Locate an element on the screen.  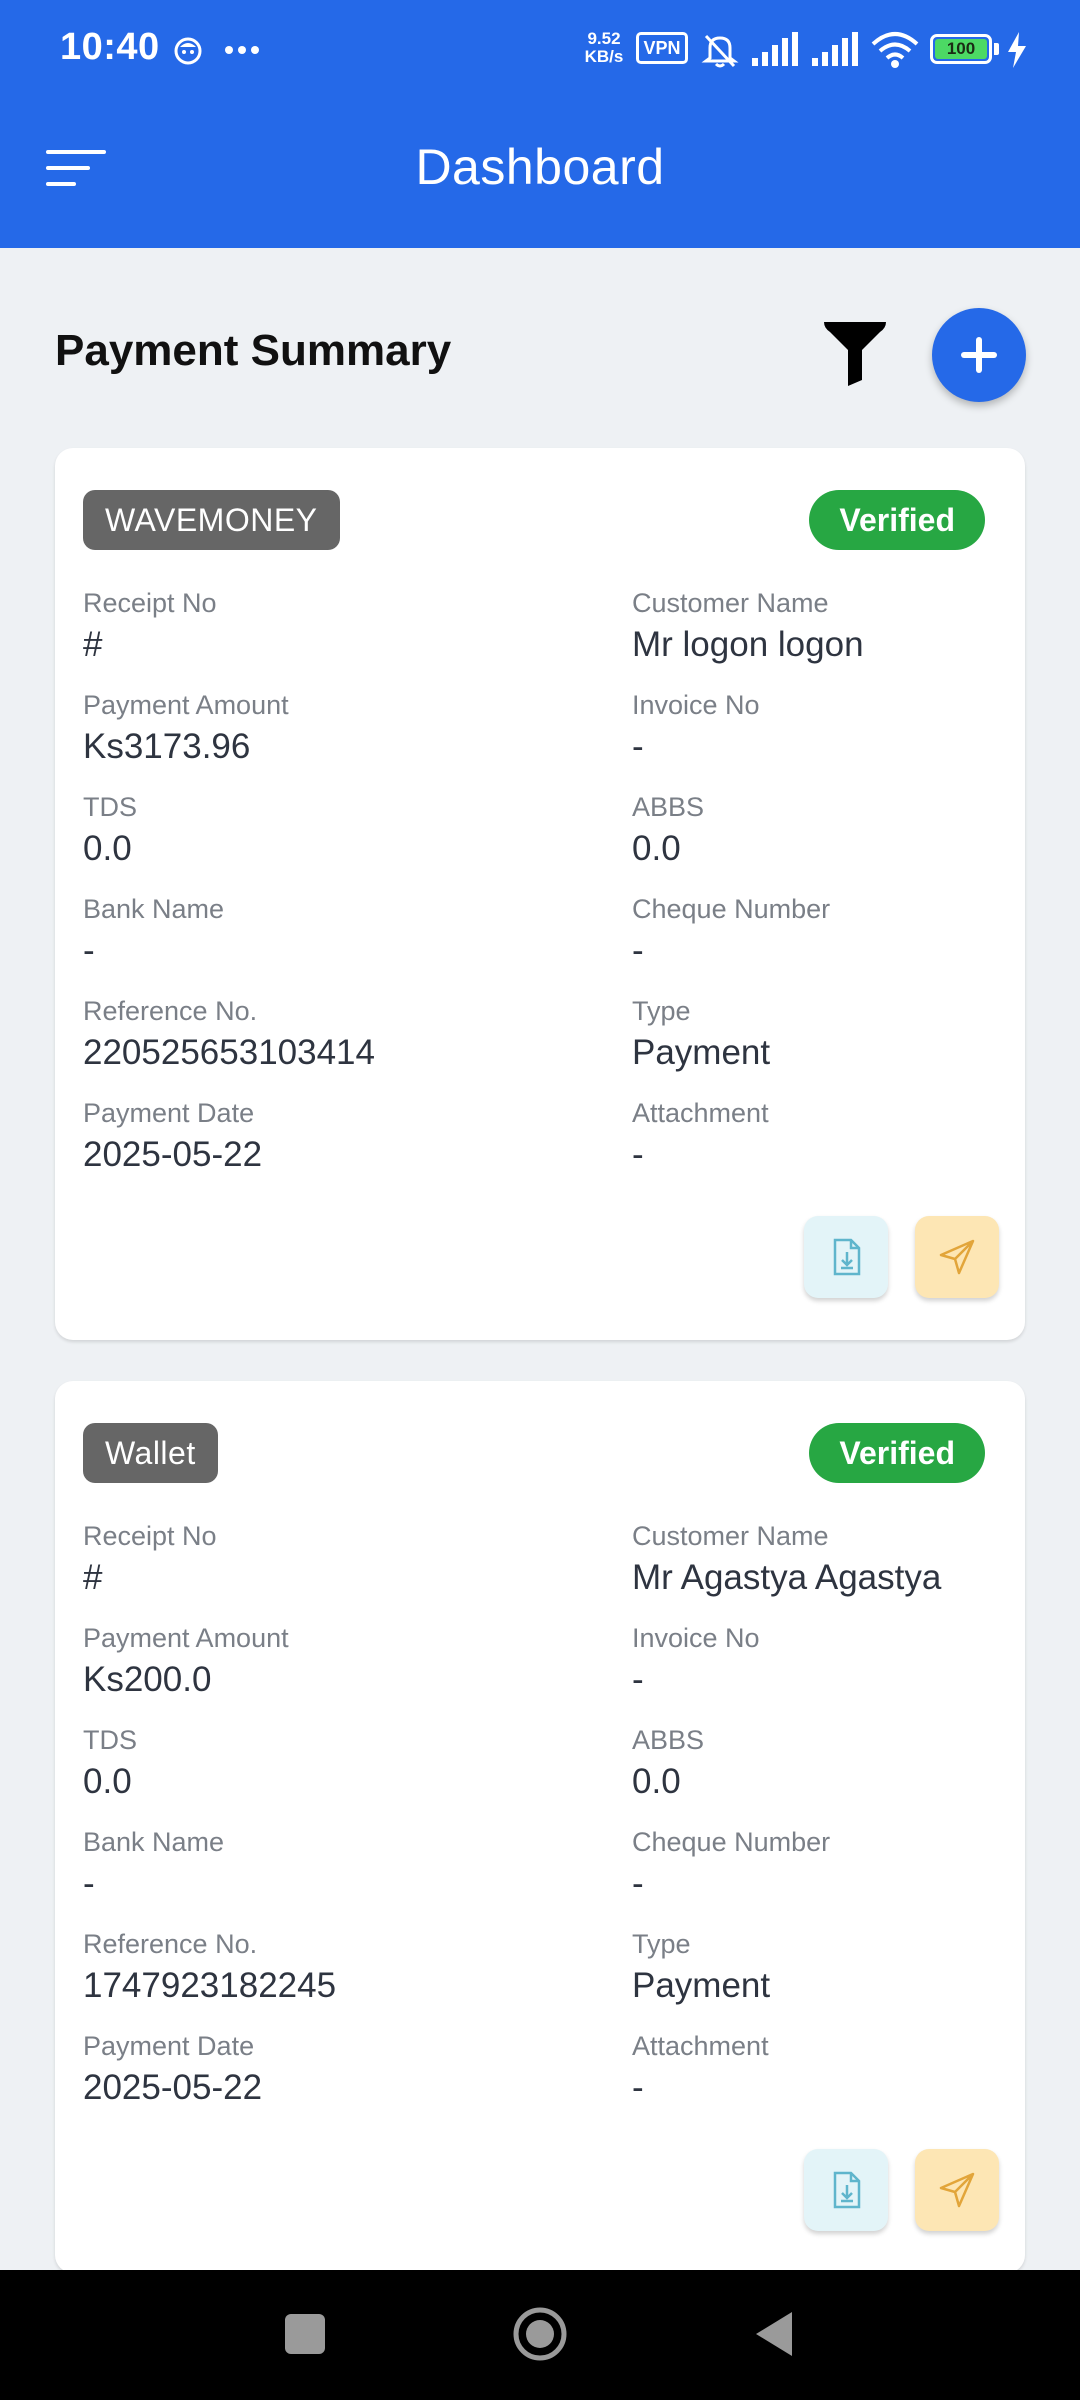
field-value: 220525653103414 is located at coordinates (229, 1052).